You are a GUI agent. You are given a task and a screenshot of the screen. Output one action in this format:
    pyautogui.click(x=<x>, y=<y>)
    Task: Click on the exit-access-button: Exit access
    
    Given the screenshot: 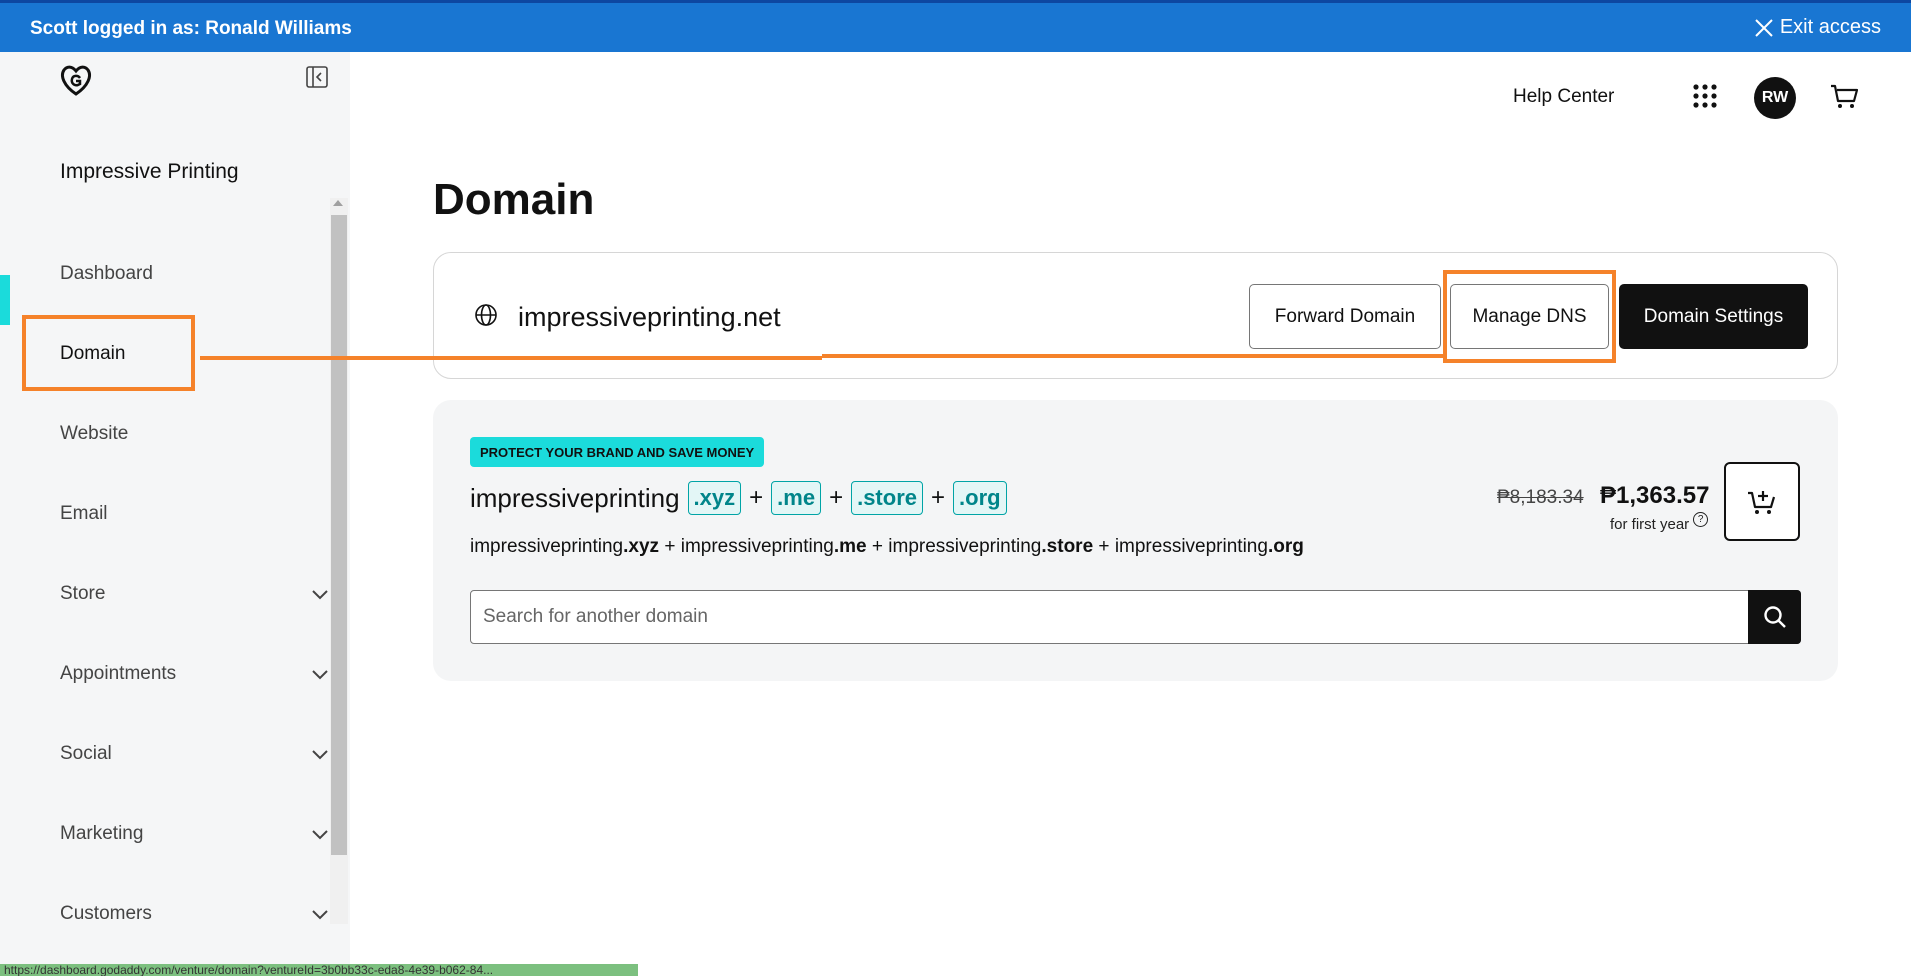 What is the action you would take?
    pyautogui.click(x=1817, y=27)
    